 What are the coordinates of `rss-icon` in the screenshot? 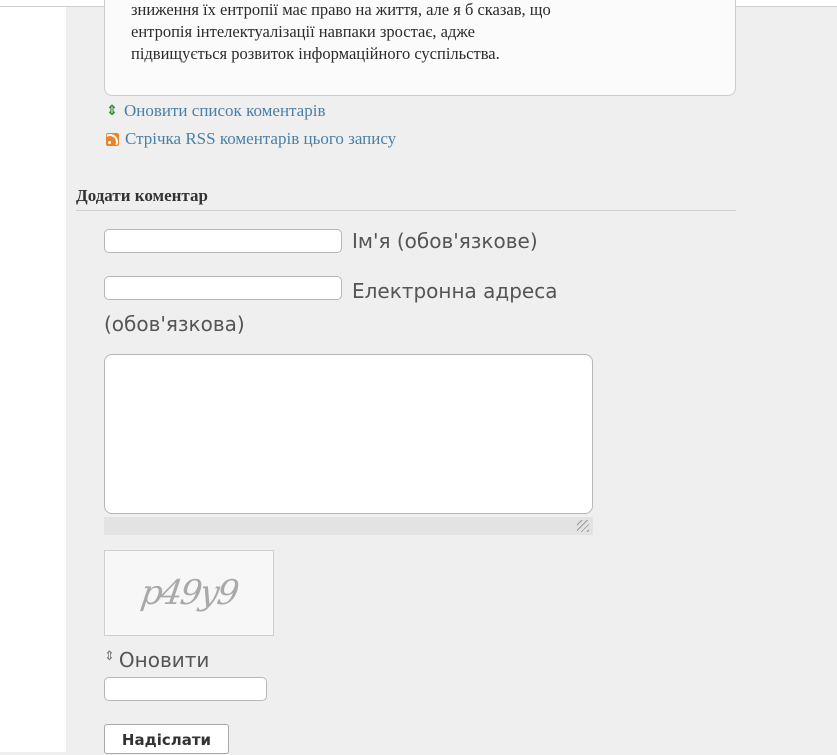 It's located at (112, 139).